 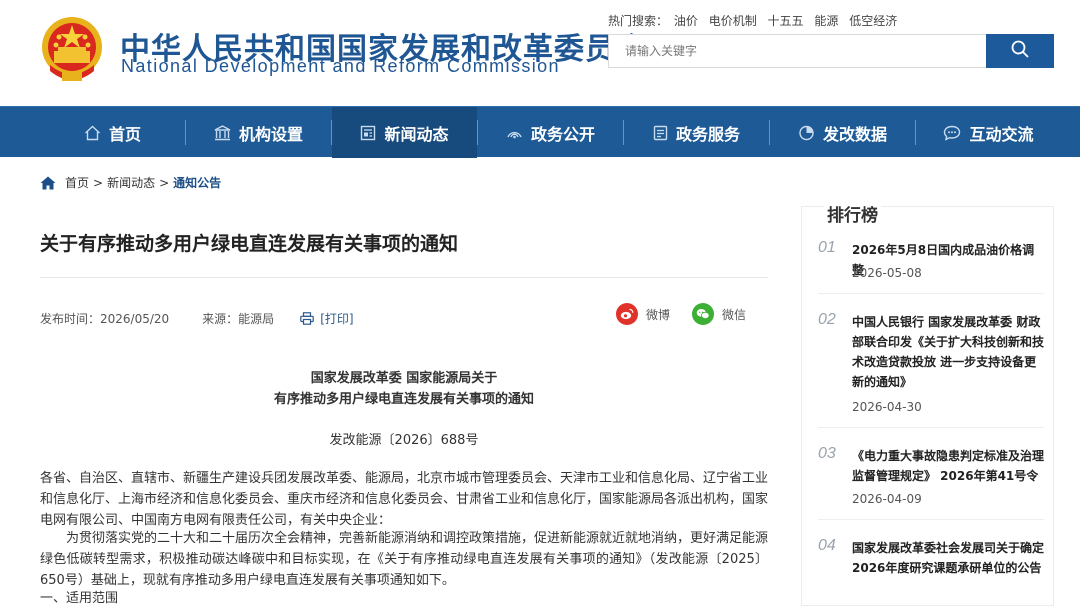 I want to click on nav-item-label: 首页, so click(x=124, y=134).